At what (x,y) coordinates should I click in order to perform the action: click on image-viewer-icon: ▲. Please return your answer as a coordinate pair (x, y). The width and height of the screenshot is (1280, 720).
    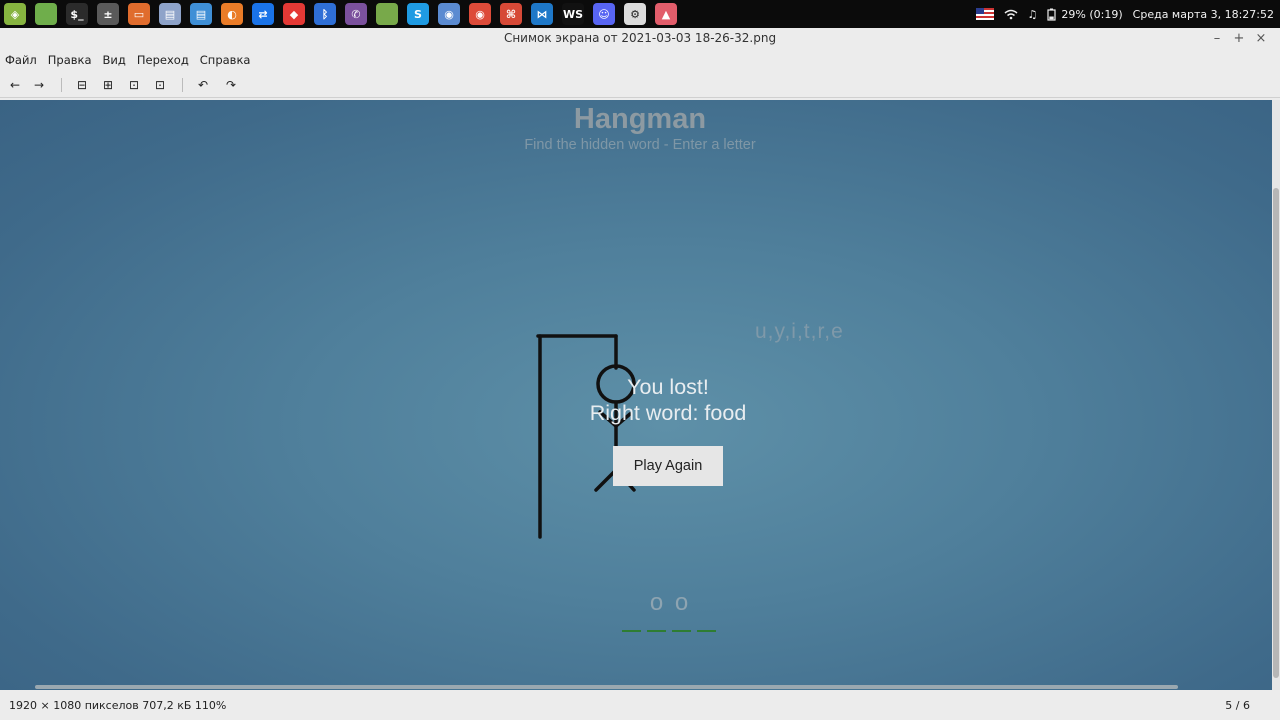
    Looking at the image, I should click on (666, 14).